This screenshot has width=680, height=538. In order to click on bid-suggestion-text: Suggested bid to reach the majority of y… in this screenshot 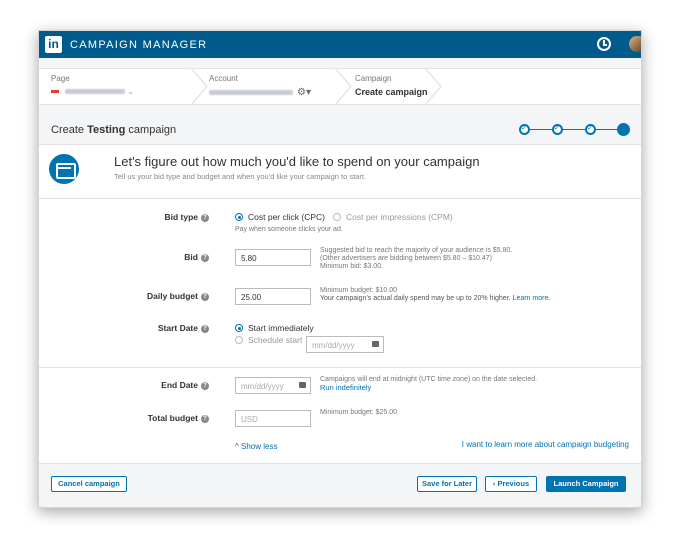, I will do `click(416, 250)`.